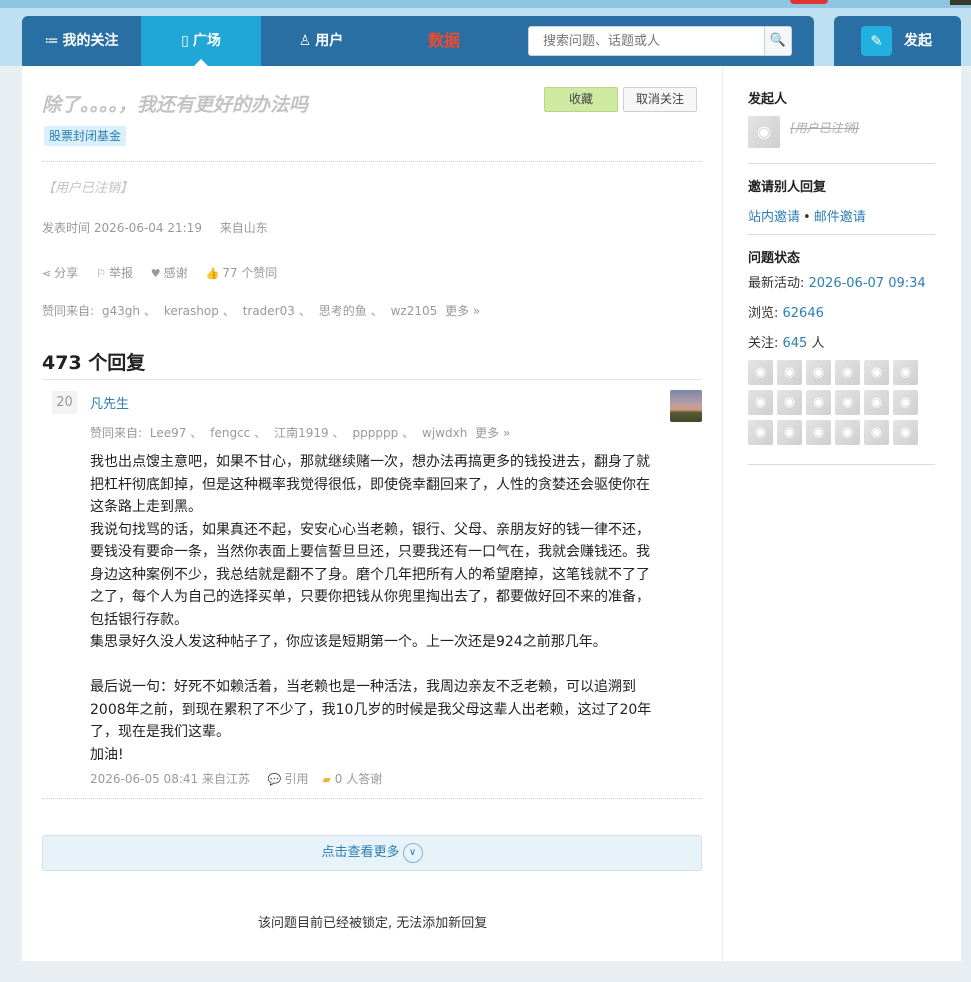 This screenshot has height=982, width=971. What do you see at coordinates (122, 228) in the screenshot?
I see `post-time: 发表时间 2026-06-04 21:19` at bounding box center [122, 228].